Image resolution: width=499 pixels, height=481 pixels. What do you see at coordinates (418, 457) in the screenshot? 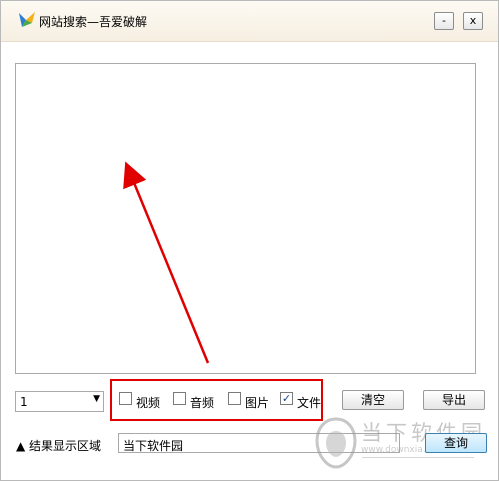
I see `footer-divider` at bounding box center [418, 457].